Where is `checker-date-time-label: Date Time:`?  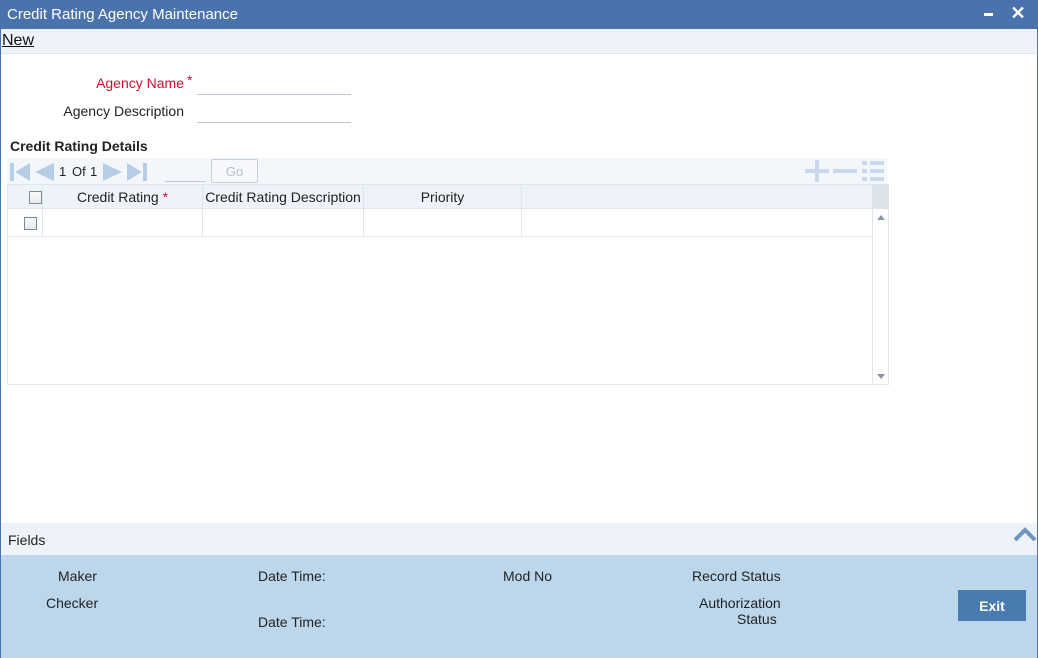 checker-date-time-label: Date Time: is located at coordinates (292, 622).